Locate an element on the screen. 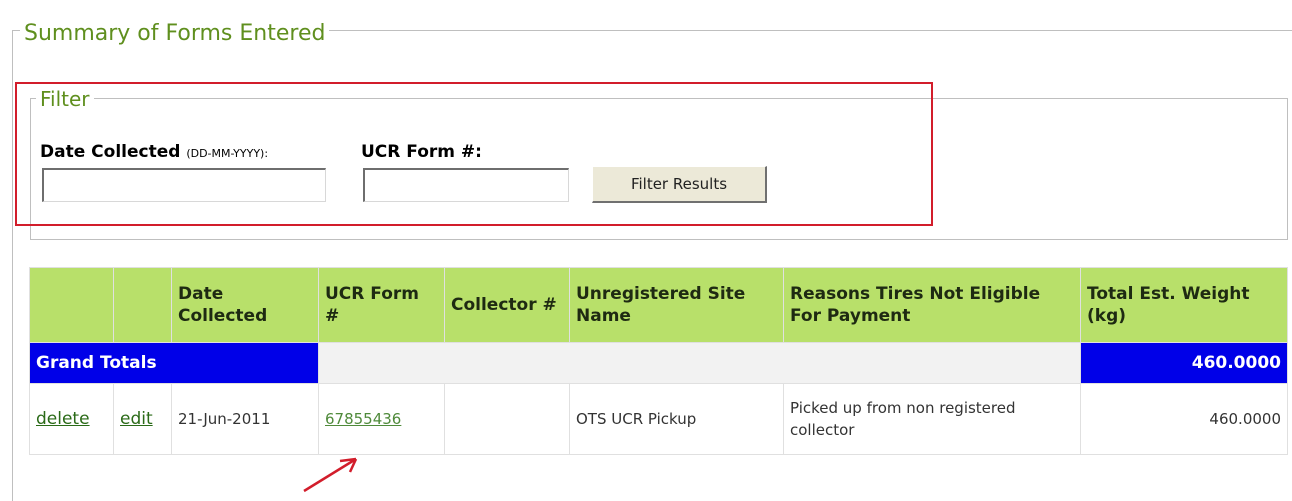 The height and width of the screenshot is (501, 1292). ucr-form-cell: 67855436 is located at coordinates (381, 419).